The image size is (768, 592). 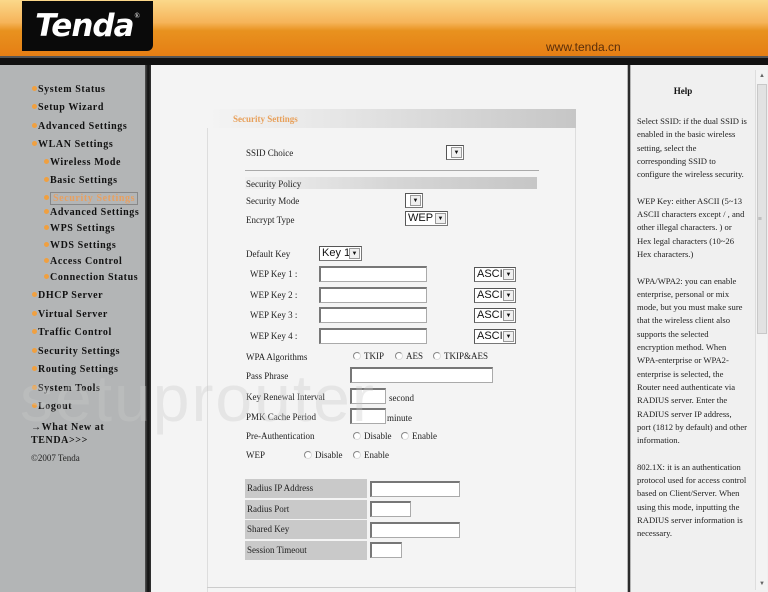 I want to click on help-title: Help, so click(x=683, y=91).